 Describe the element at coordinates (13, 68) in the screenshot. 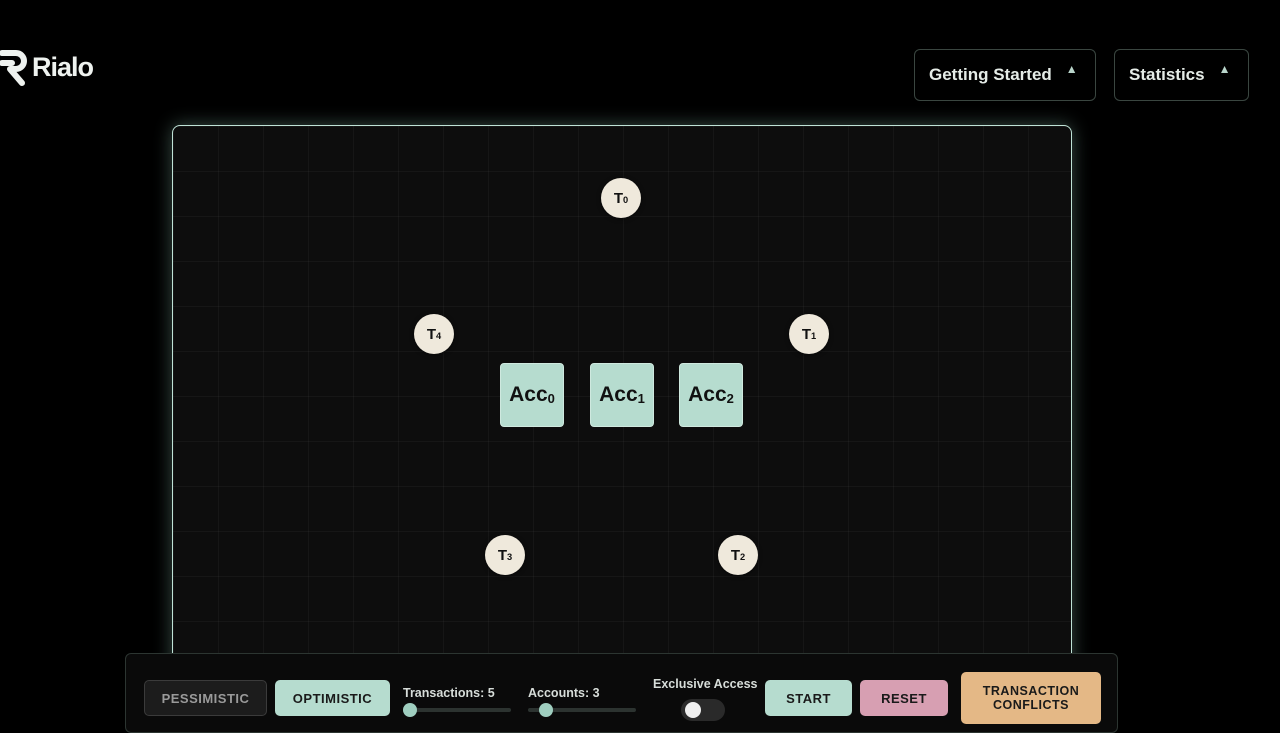

I see `rialo-logo-icon` at that location.